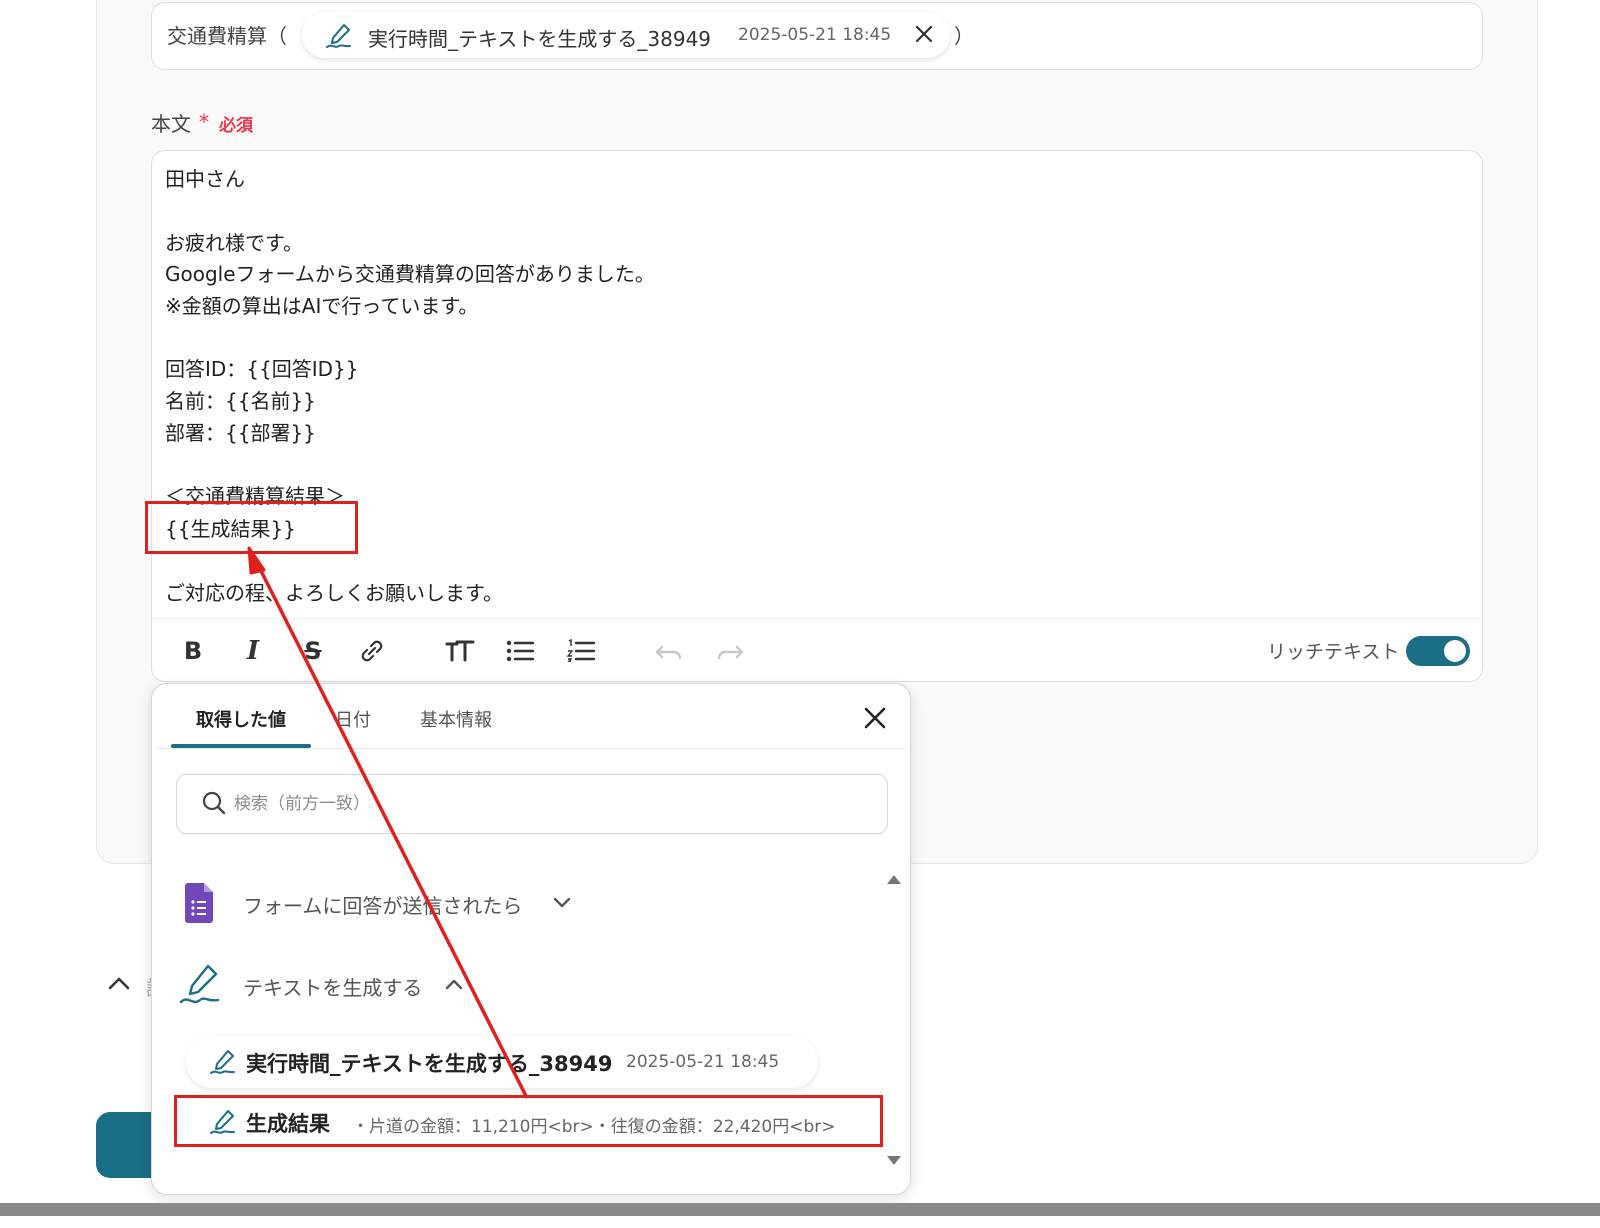 The image size is (1600, 1228). I want to click on scroll-up-icon, so click(894, 879).